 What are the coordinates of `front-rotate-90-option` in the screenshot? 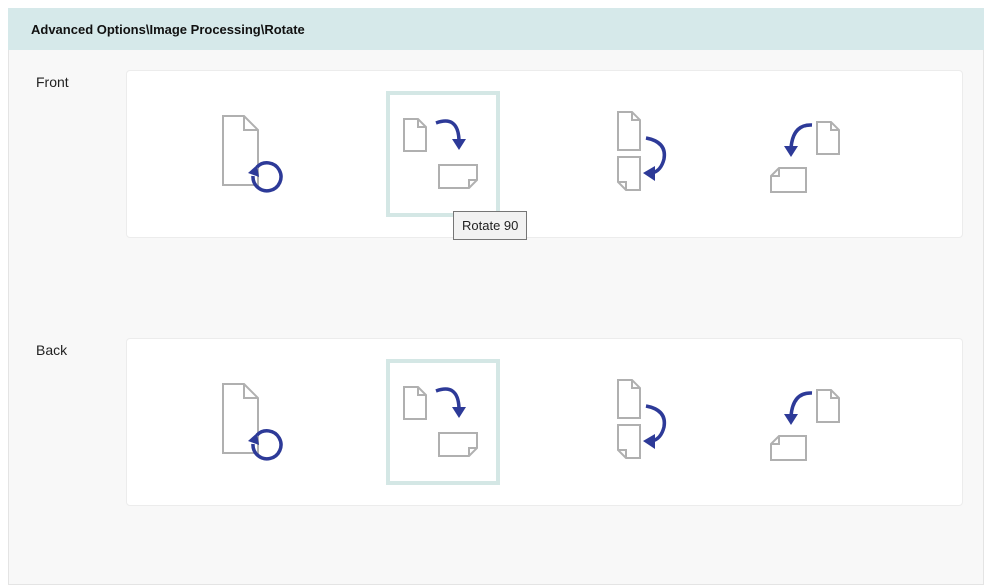 It's located at (443, 154).